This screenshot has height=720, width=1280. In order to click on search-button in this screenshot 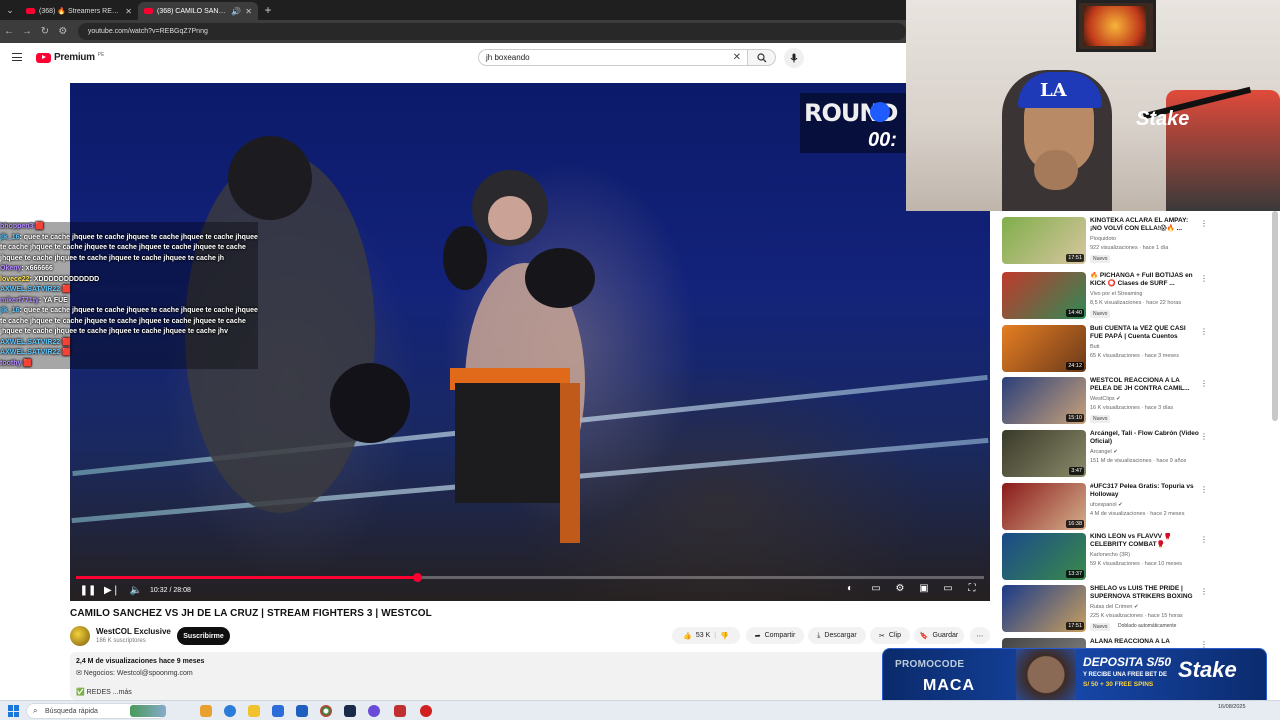, I will do `click(762, 57)`.